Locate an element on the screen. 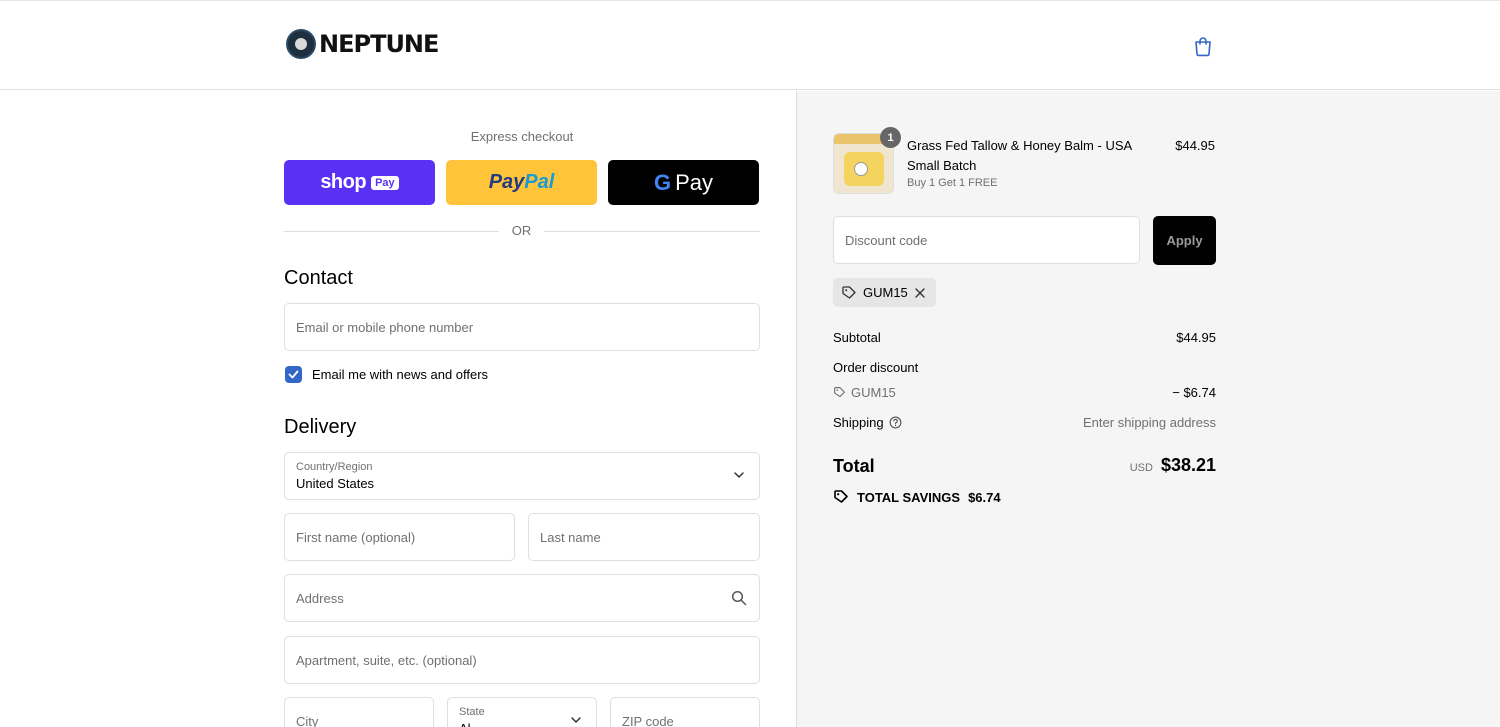 The image size is (1500, 727). state-value: Al is located at coordinates (465, 724).